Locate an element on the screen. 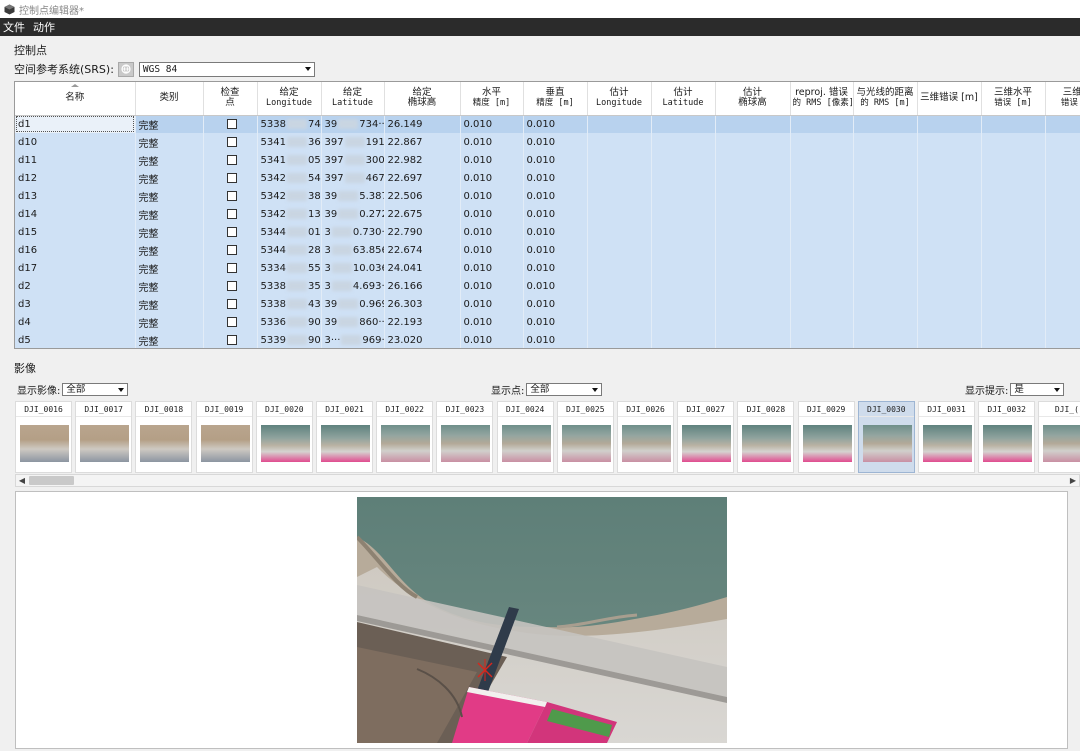 Image resolution: width=1080 pixels, height=751 pixels. cell-given-latitude: 39 0.969··· is located at coordinates (353, 304).